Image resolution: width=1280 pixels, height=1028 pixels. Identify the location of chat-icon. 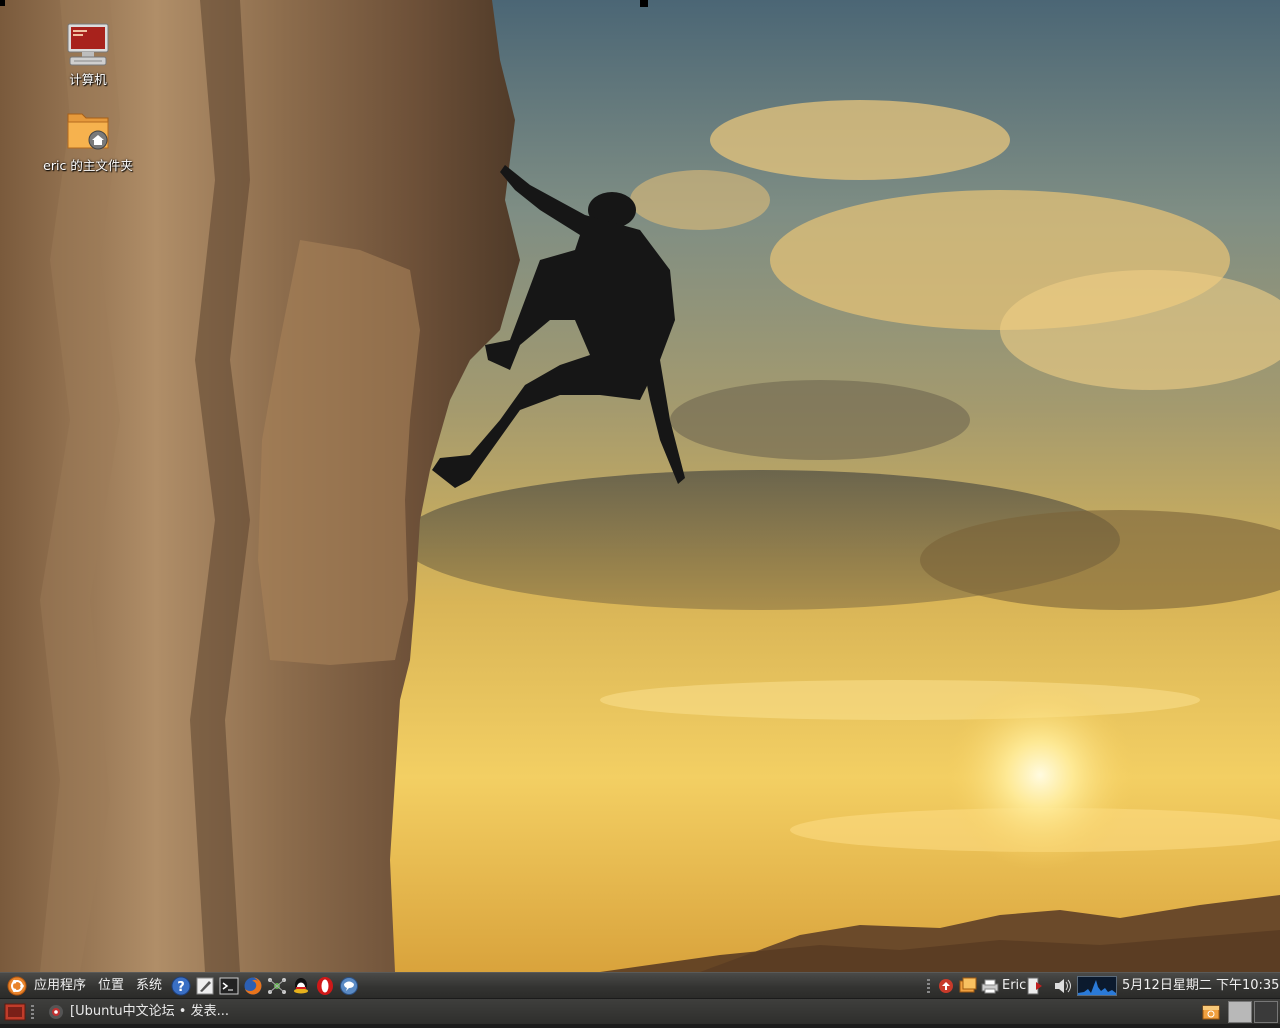
(349, 986).